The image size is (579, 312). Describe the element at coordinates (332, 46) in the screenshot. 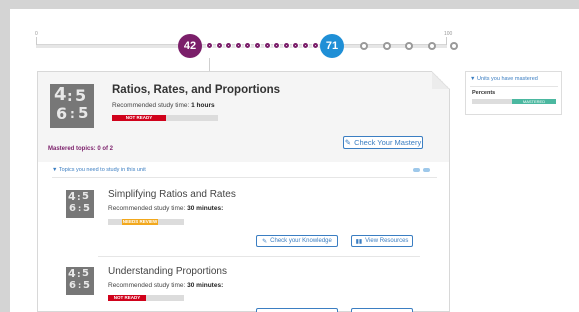

I see `target-score-node: 71` at that location.